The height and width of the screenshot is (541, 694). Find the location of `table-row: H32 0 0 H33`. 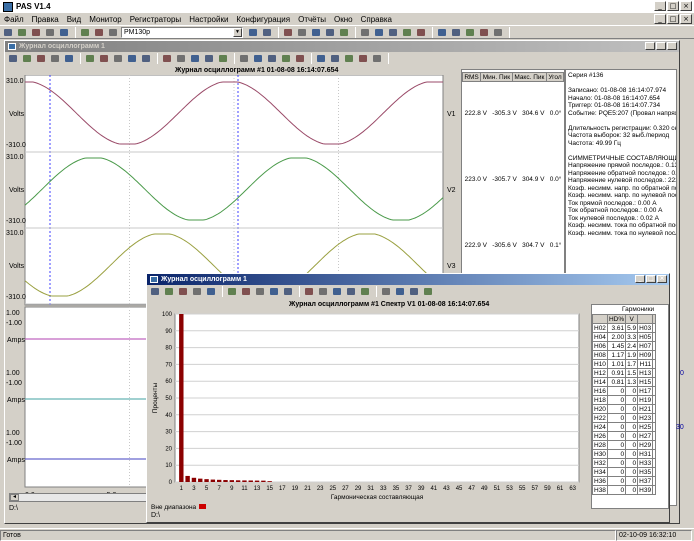

table-row: H32 0 0 H33 is located at coordinates (624, 463).